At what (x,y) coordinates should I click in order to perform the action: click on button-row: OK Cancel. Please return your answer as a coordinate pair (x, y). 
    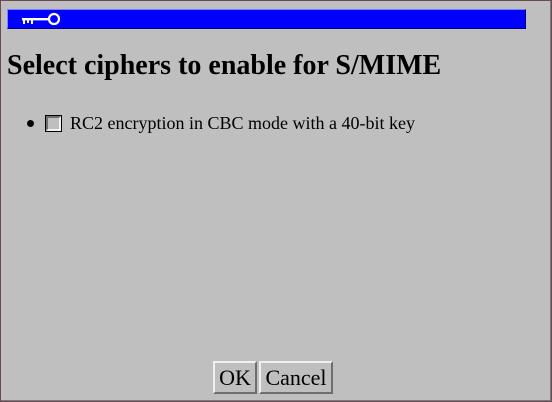
    Looking at the image, I should click on (273, 377).